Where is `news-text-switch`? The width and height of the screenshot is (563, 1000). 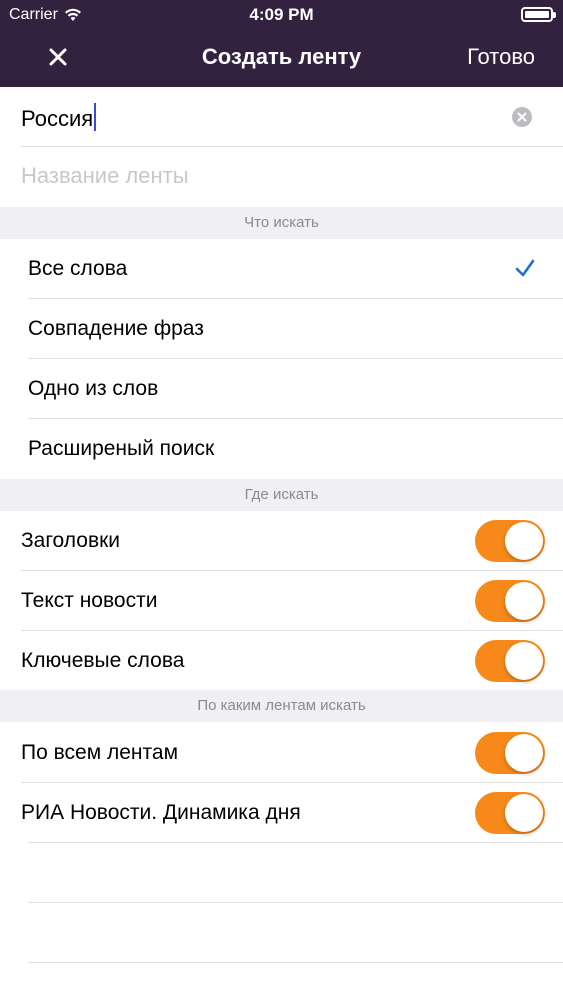 news-text-switch is located at coordinates (510, 601).